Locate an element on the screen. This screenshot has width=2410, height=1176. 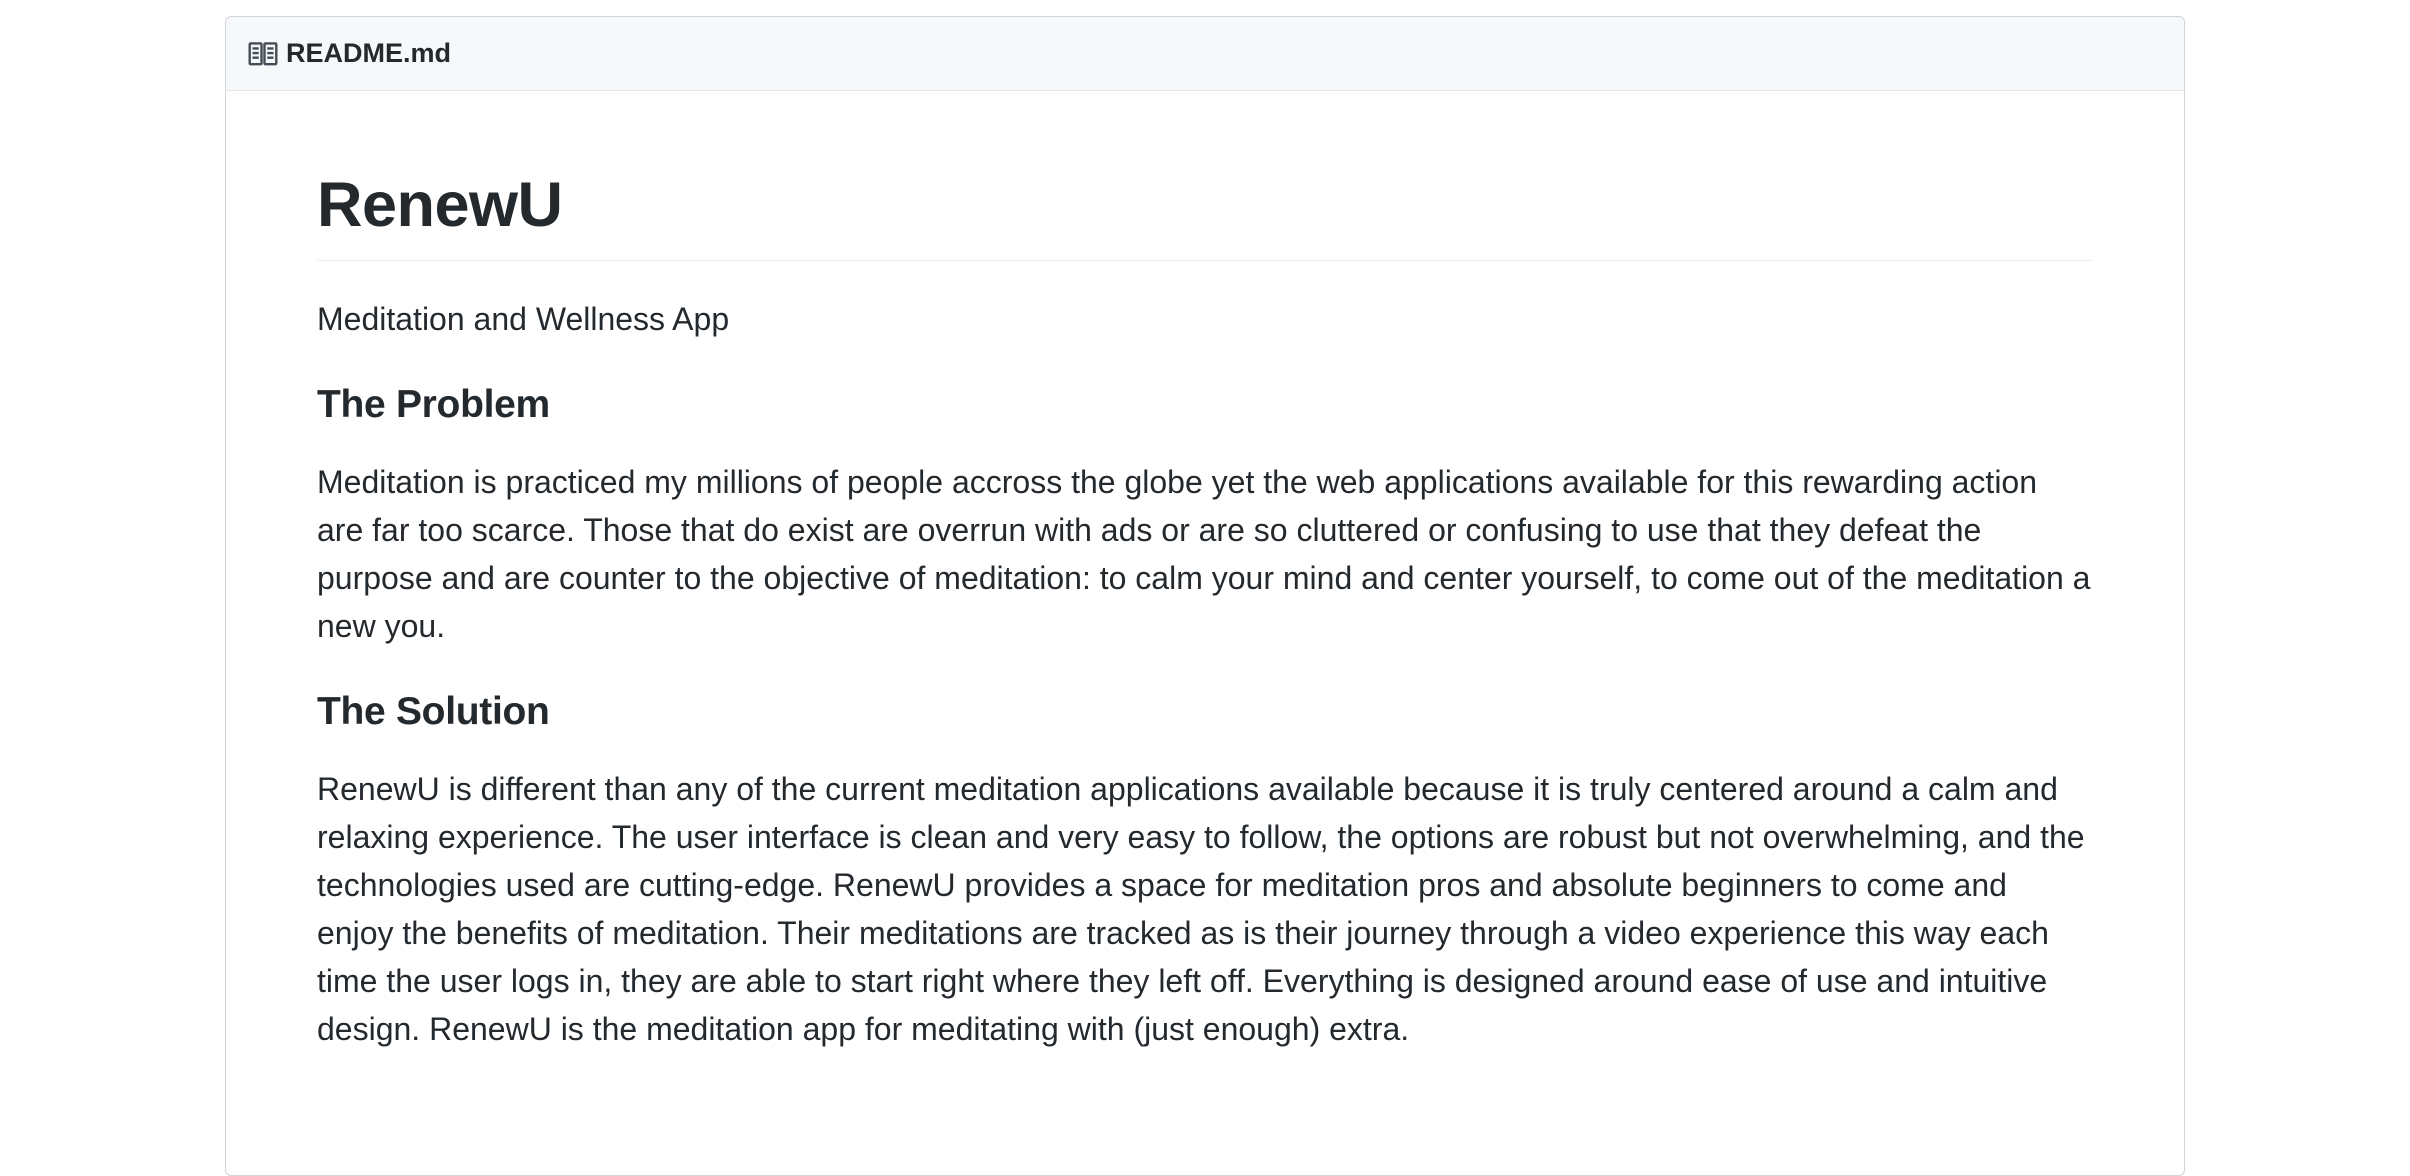
book-icon is located at coordinates (263, 53).